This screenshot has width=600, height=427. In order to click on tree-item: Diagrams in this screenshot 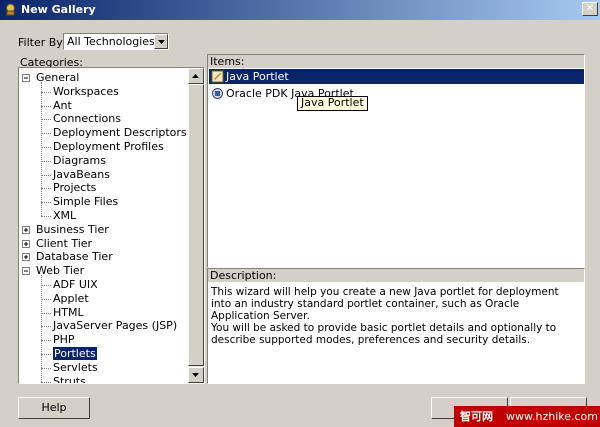, I will do `click(79, 160)`.